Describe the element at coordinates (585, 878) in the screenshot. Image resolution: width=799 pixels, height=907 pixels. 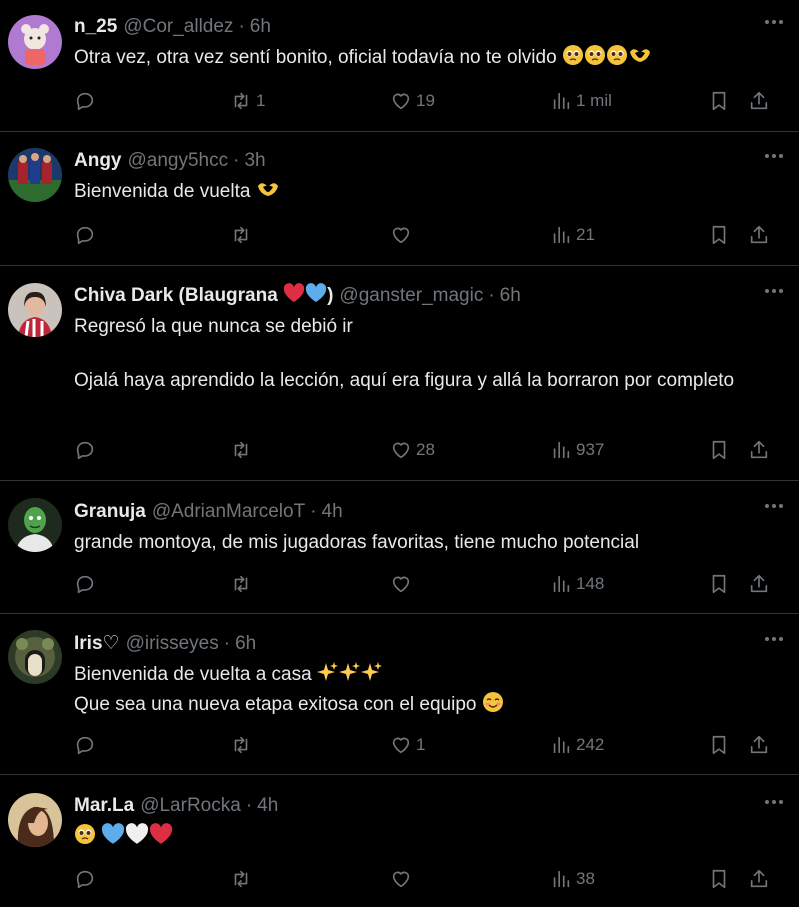
I see `view-count: 38` at that location.